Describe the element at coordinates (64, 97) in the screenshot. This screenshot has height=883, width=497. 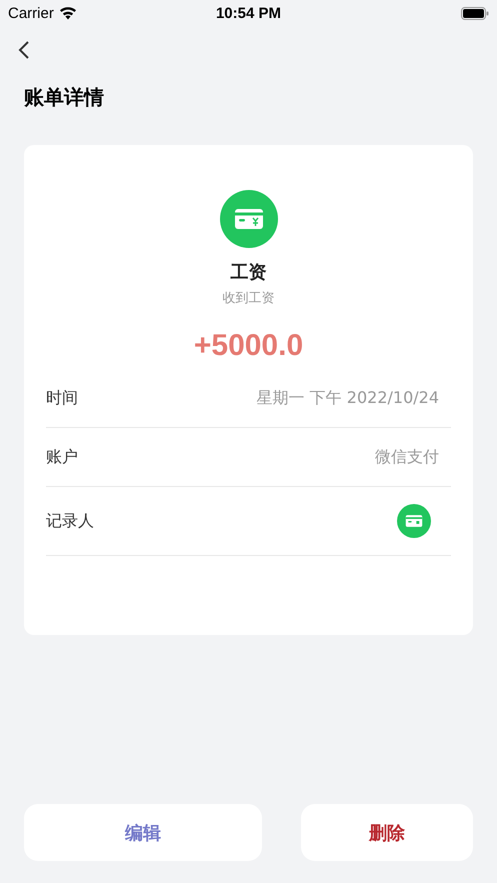
I see `page-title: 账单详情` at that location.